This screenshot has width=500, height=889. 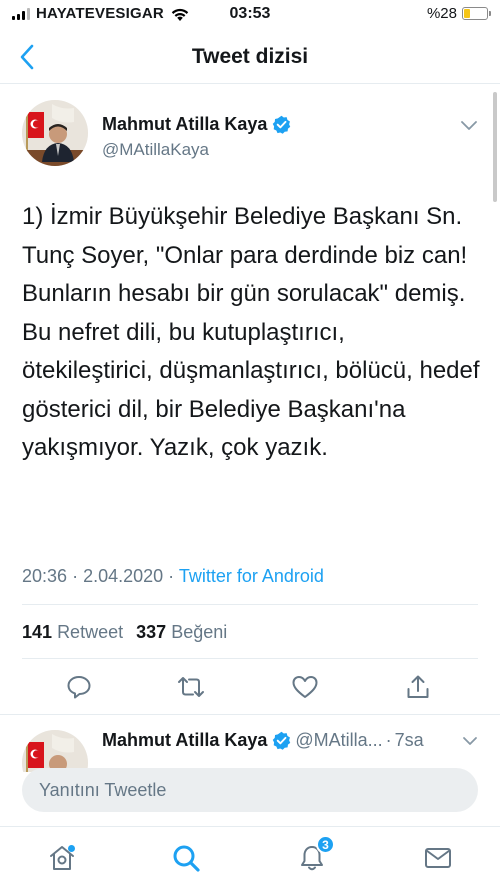 I want to click on notification-badge: 3, so click(x=325, y=844).